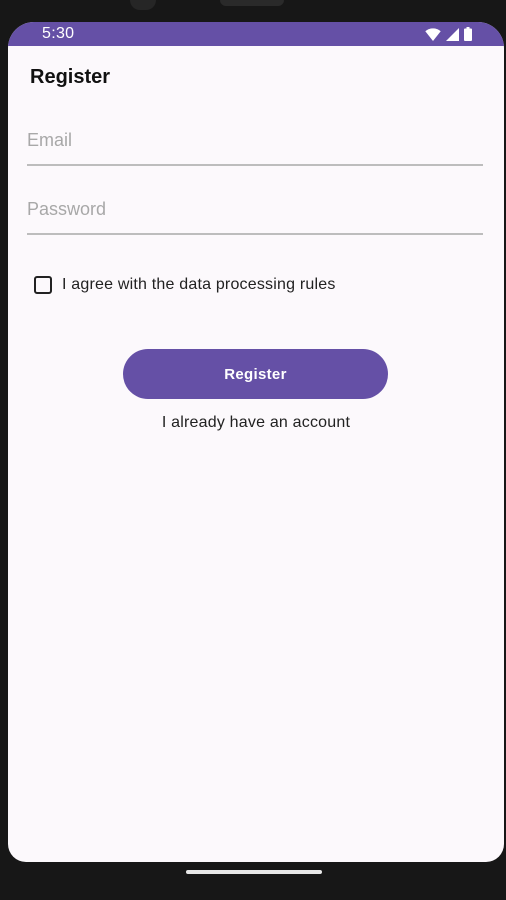 The height and width of the screenshot is (900, 506). I want to click on camera-cutout, so click(143, 5).